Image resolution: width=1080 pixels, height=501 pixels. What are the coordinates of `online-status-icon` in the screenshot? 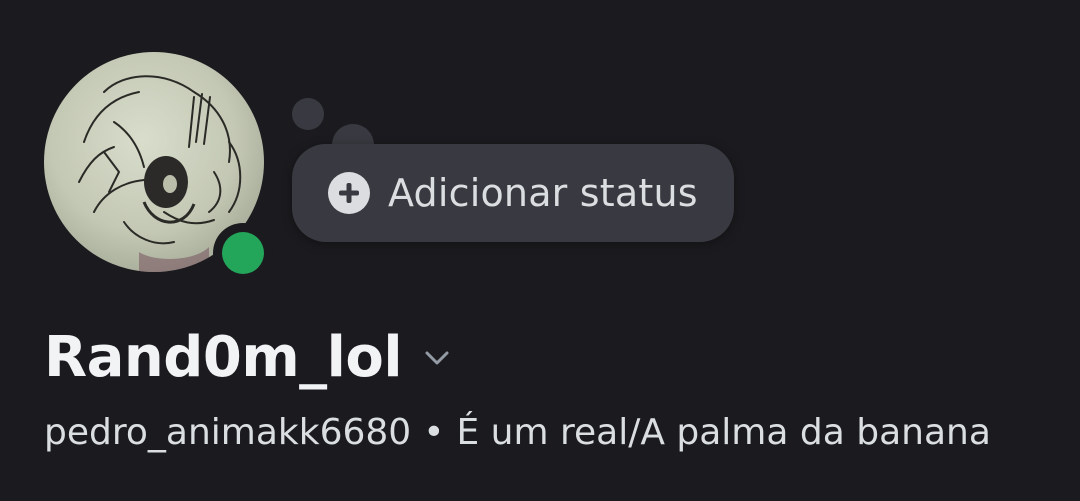 It's located at (243, 253).